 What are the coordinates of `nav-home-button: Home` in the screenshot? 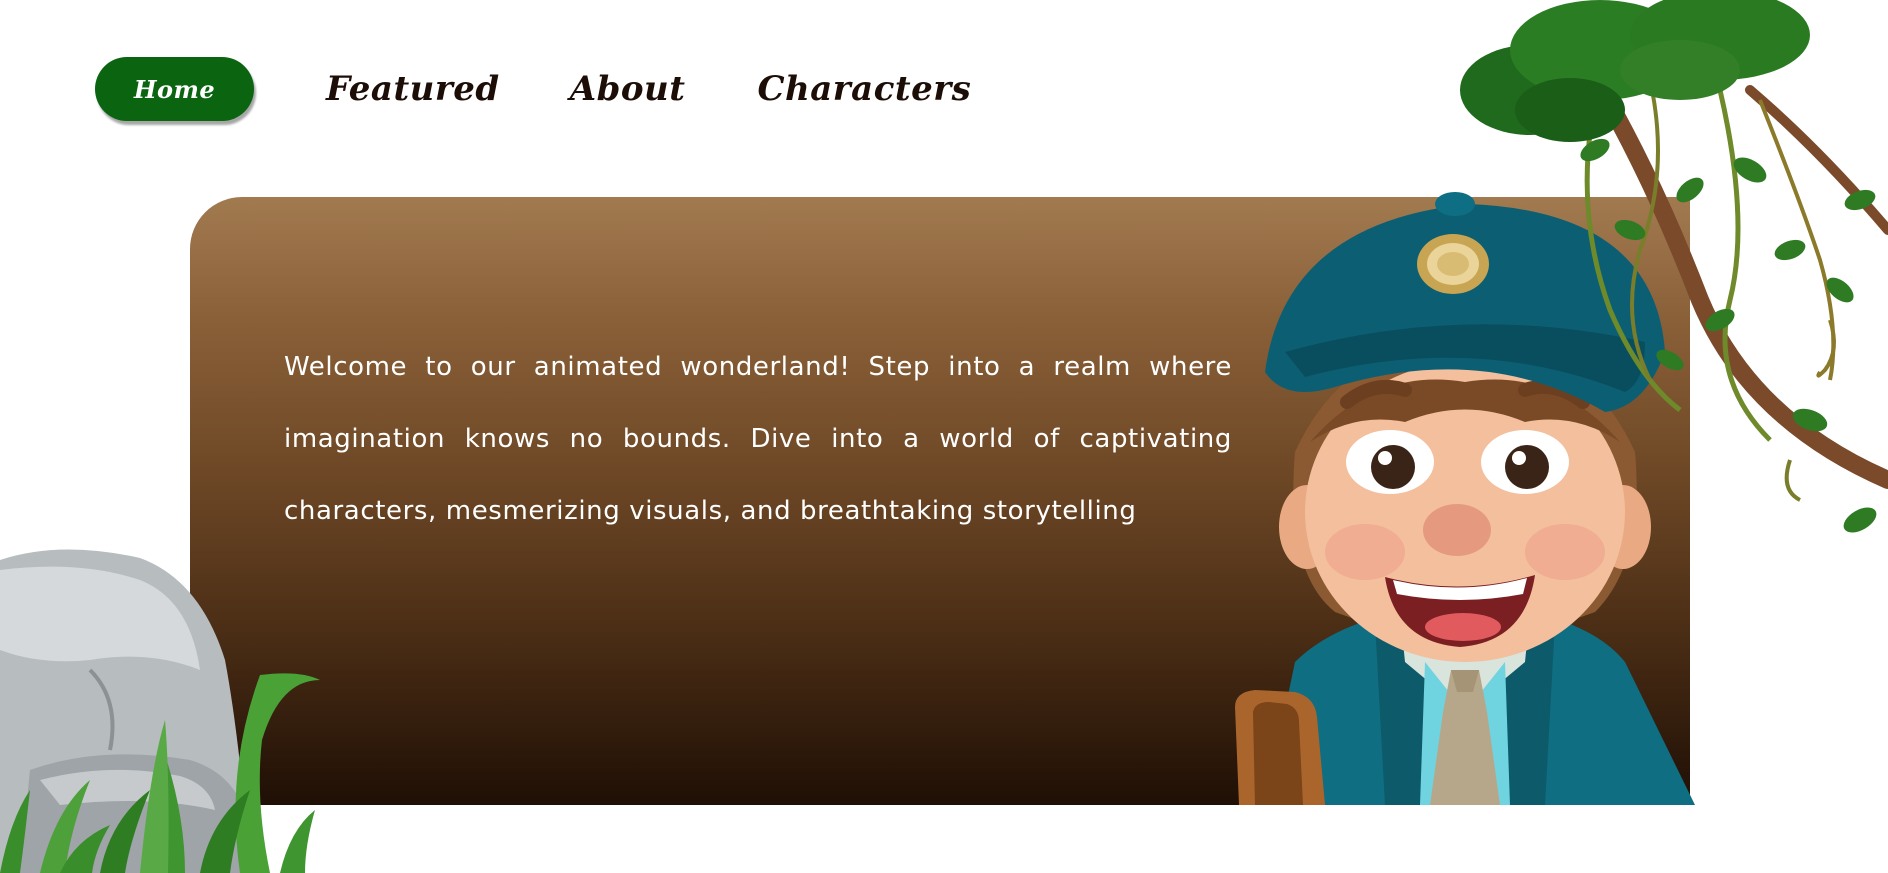 It's located at (174, 89).